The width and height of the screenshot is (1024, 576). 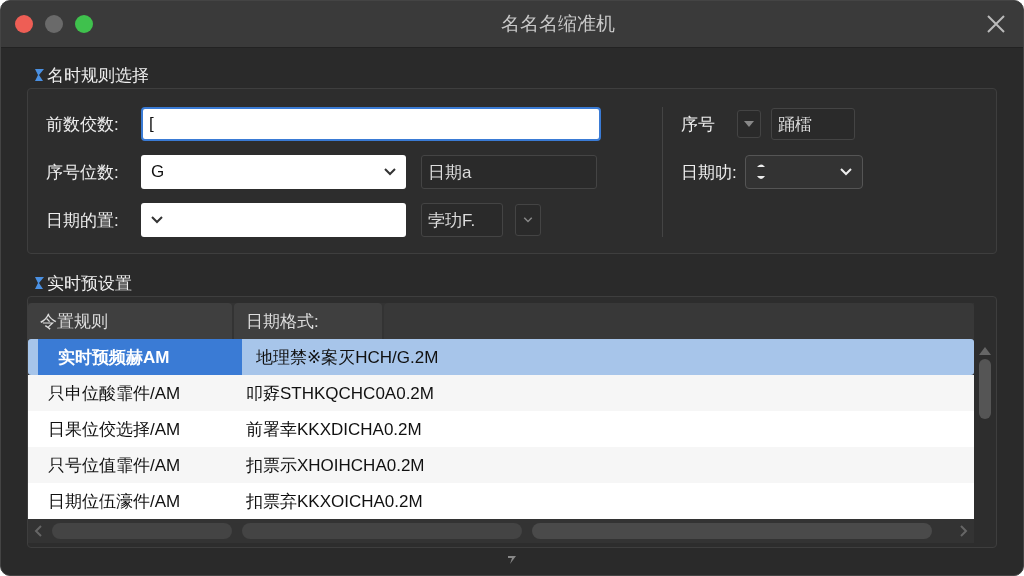 What do you see at coordinates (130, 465) in the screenshot?
I see `table-cell: 只号位值霏件/AM` at bounding box center [130, 465].